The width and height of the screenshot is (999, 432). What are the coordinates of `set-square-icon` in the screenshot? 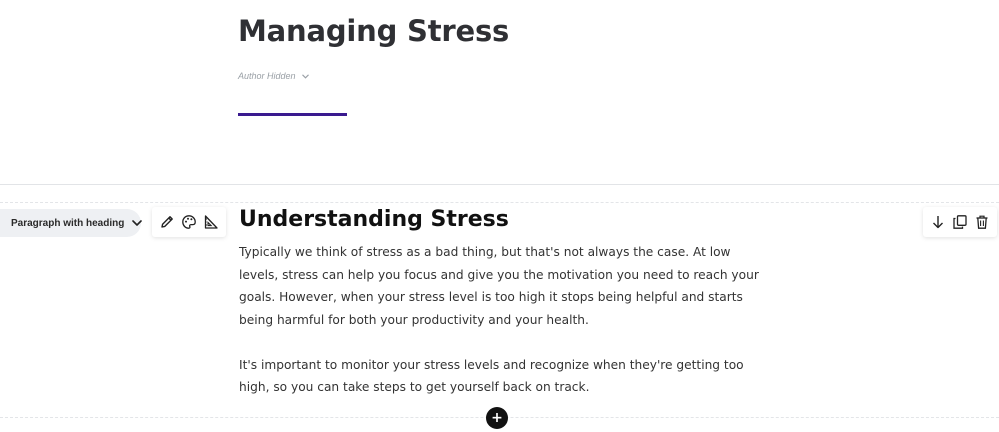 It's located at (211, 222).